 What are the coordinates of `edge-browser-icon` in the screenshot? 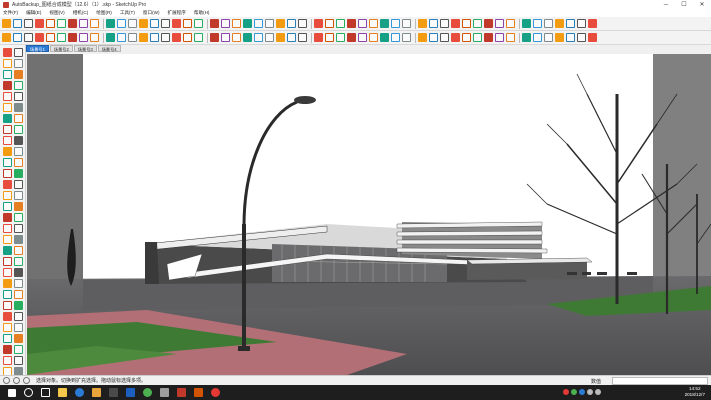 It's located at (79, 392).